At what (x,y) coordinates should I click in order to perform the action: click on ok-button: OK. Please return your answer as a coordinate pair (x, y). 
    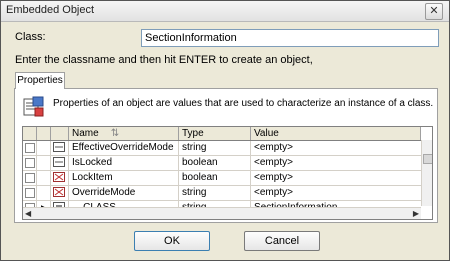
    Looking at the image, I should click on (172, 241).